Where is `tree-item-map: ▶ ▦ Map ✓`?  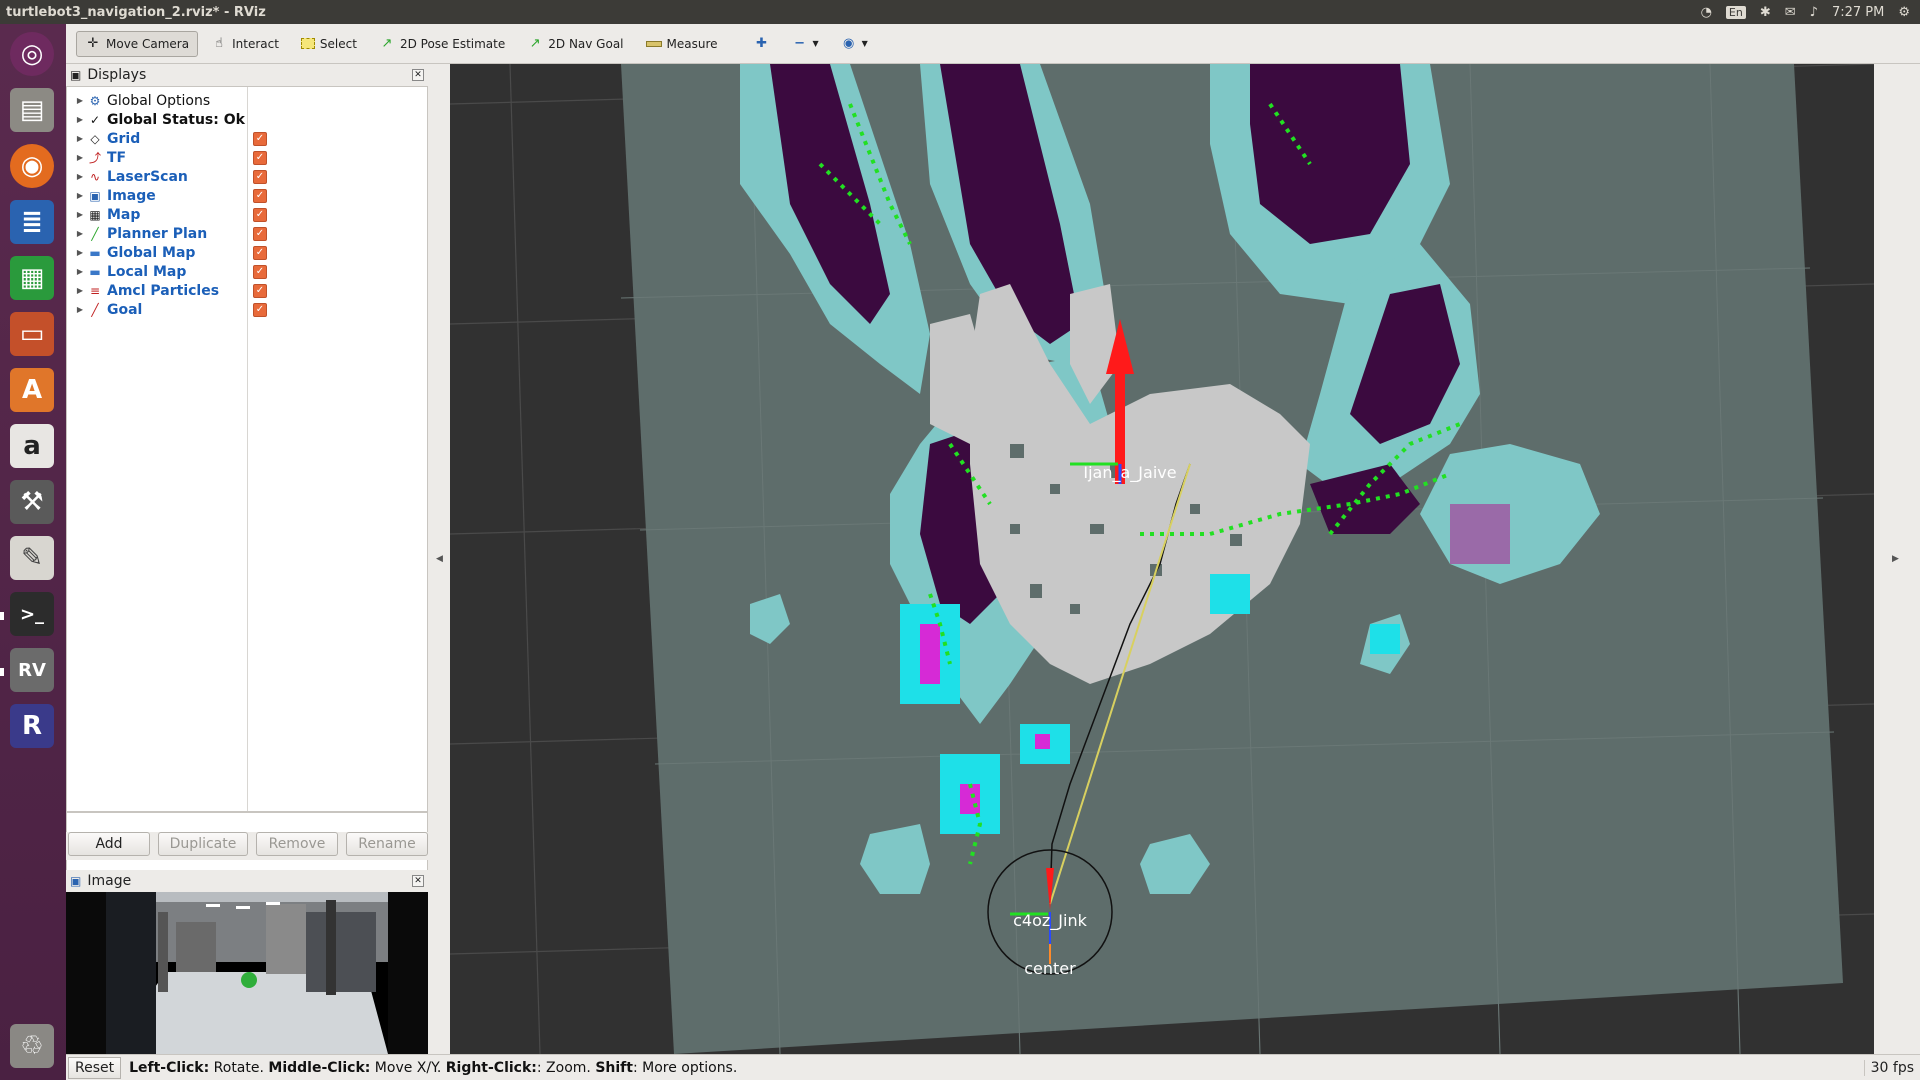
tree-item-map: ▶ ▦ Map ✓ is located at coordinates (247, 214).